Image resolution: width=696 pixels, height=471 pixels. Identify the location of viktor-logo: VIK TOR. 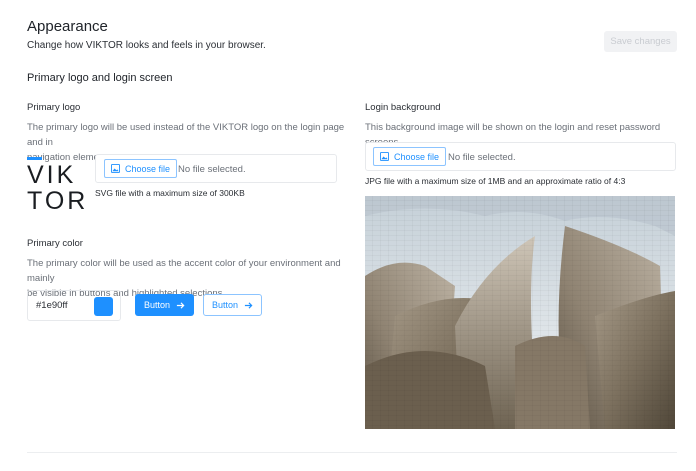
(58, 186).